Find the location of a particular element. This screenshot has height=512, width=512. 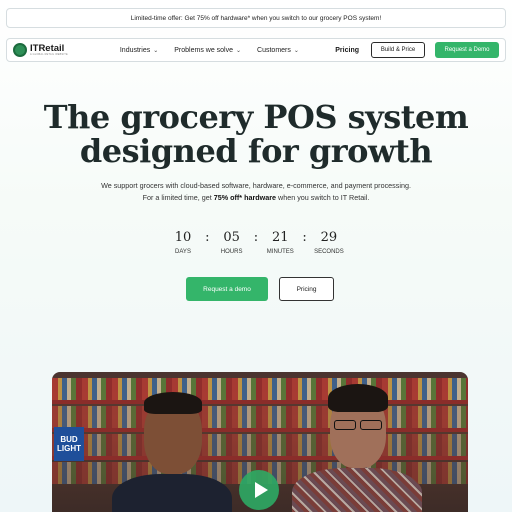

countdown-days-label: DAYS is located at coordinates (183, 252).